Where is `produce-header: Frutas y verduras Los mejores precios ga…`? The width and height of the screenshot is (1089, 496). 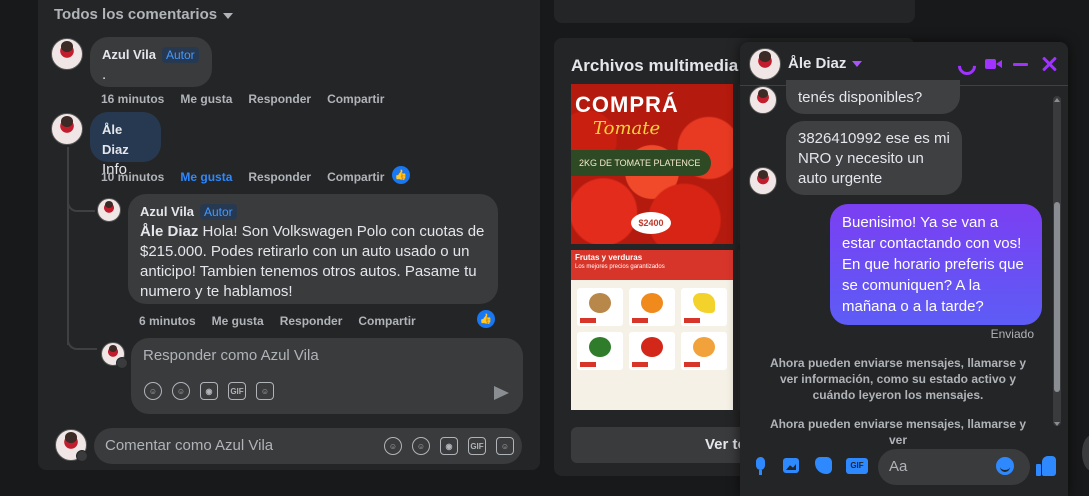
produce-header: Frutas y verduras Los mejores precios ga… is located at coordinates (652, 265).